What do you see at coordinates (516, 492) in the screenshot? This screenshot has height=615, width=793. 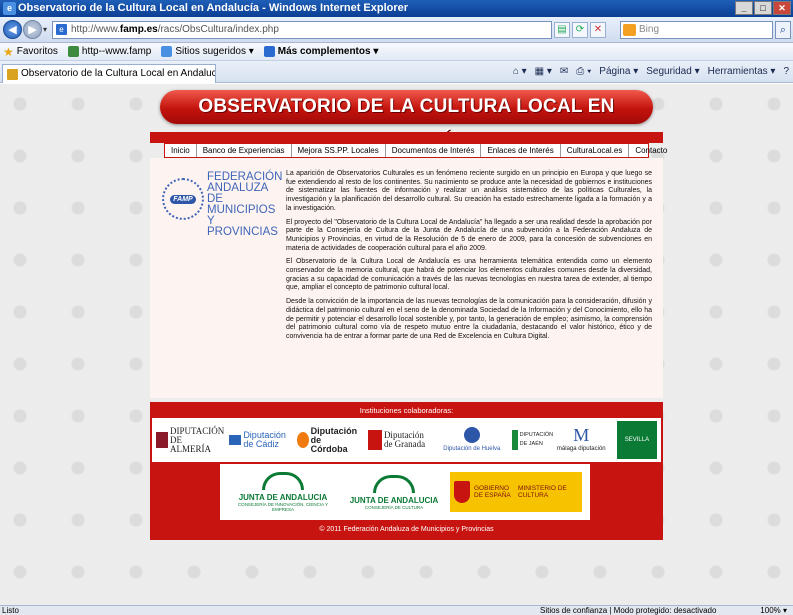 I see `logo-ministerio-cultura: GOBIERNO DE ESPAÑA MINISTERIO DE CULTURA` at bounding box center [516, 492].